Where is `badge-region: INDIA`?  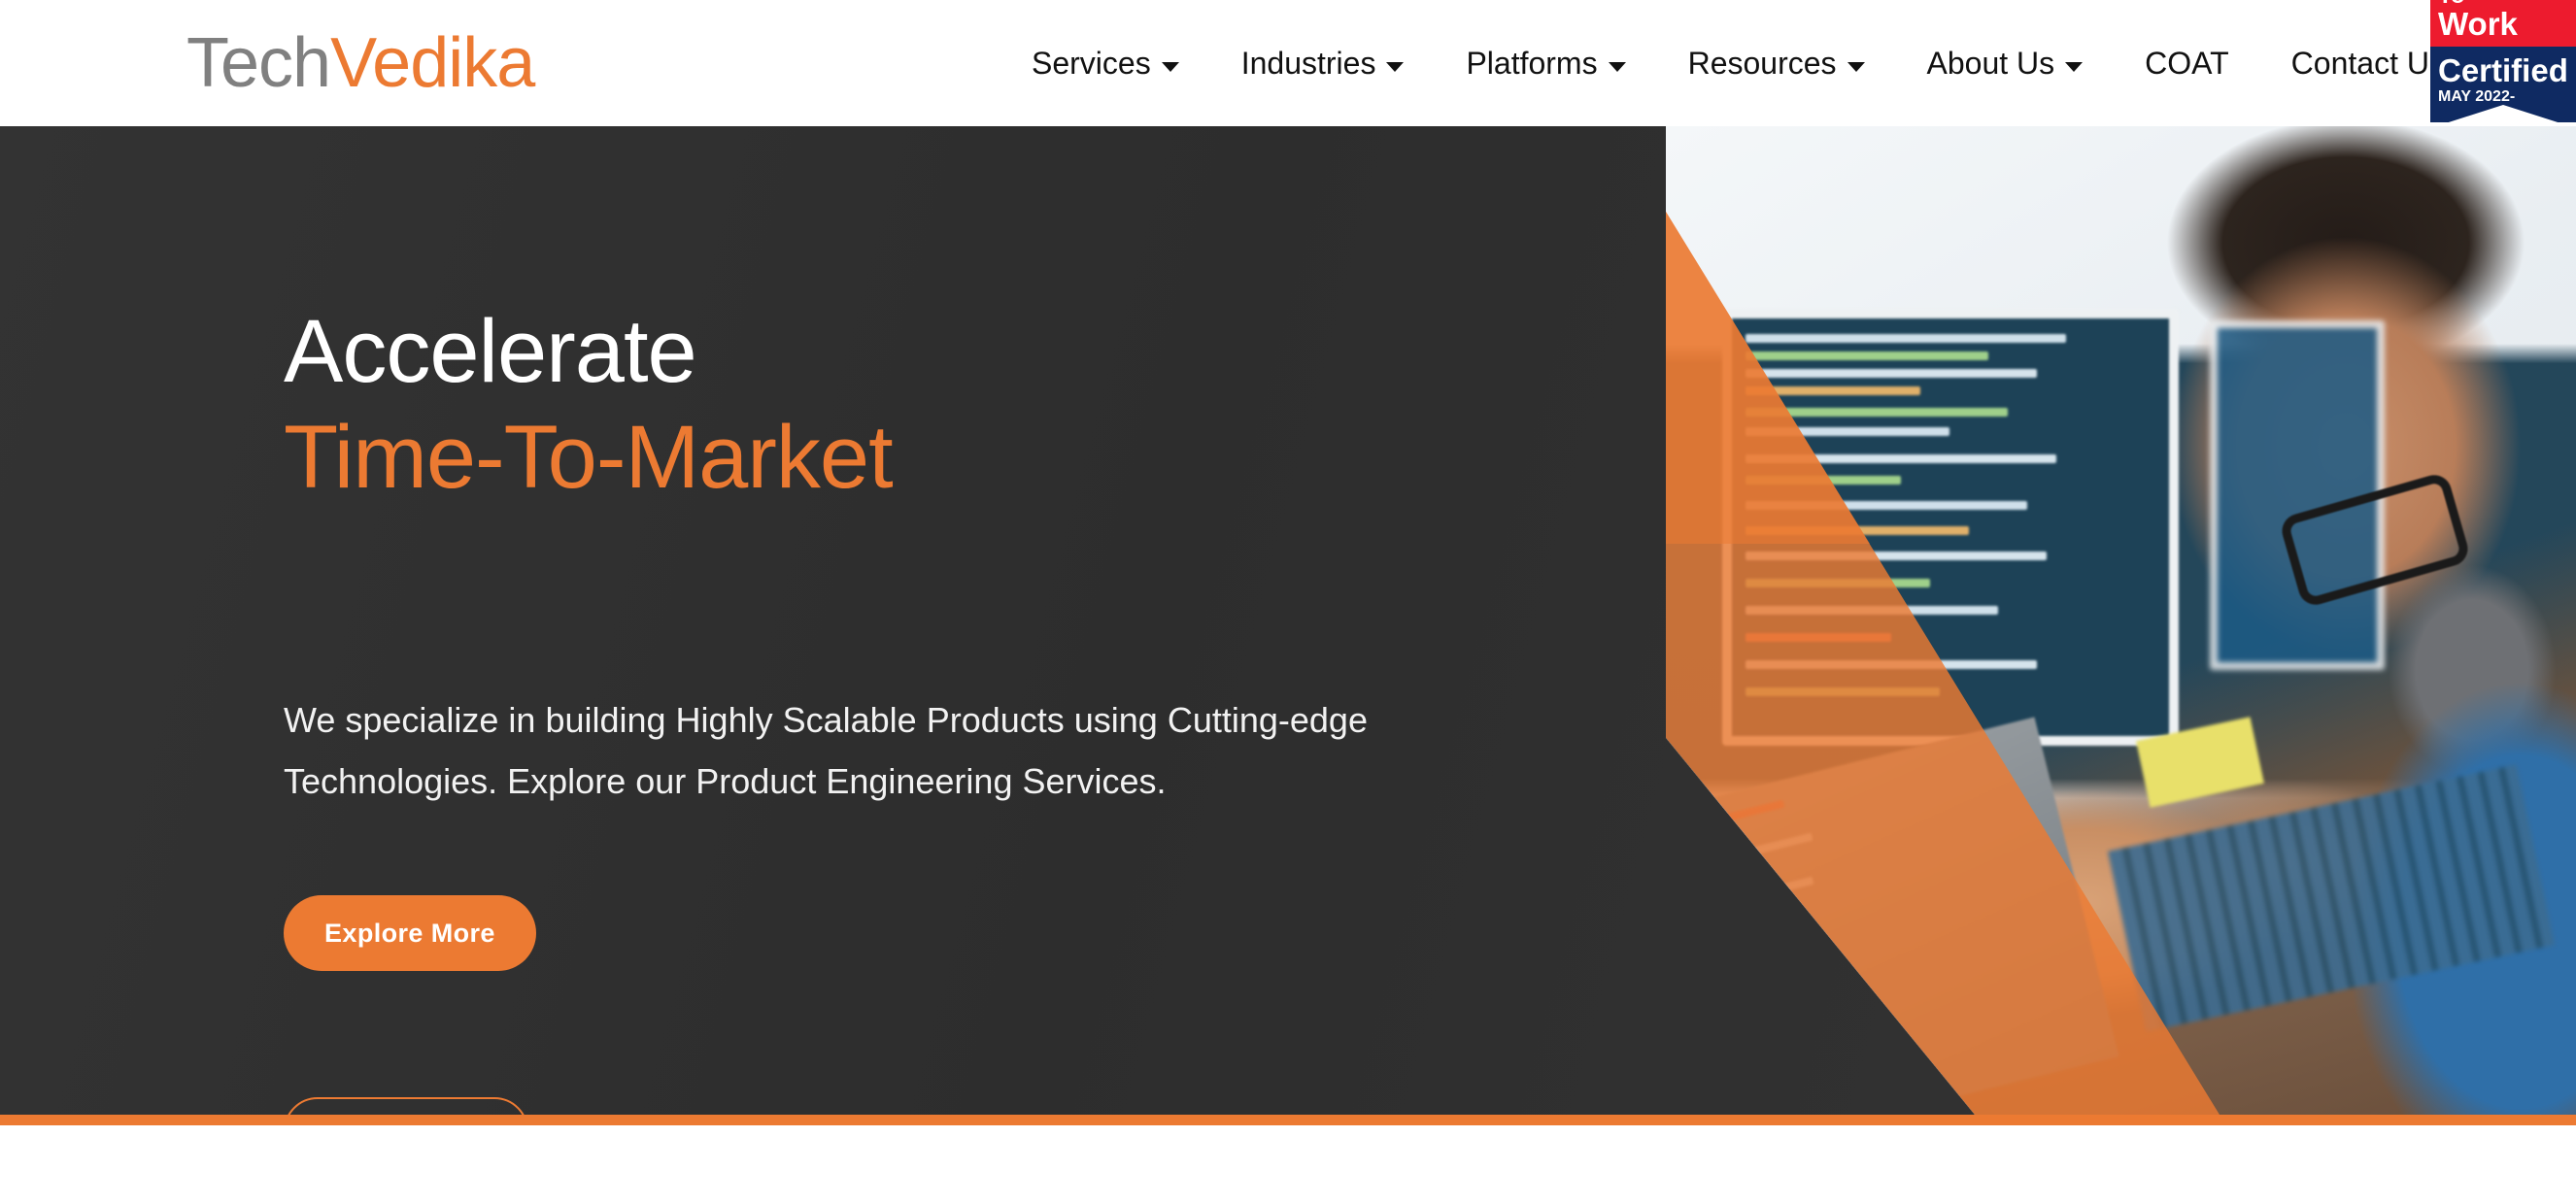
badge-region: INDIA is located at coordinates (2504, 115).